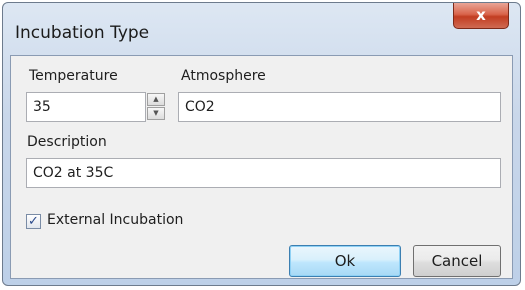 This screenshot has width=525, height=290. What do you see at coordinates (457, 261) in the screenshot?
I see `cancel-button: Cancel` at bounding box center [457, 261].